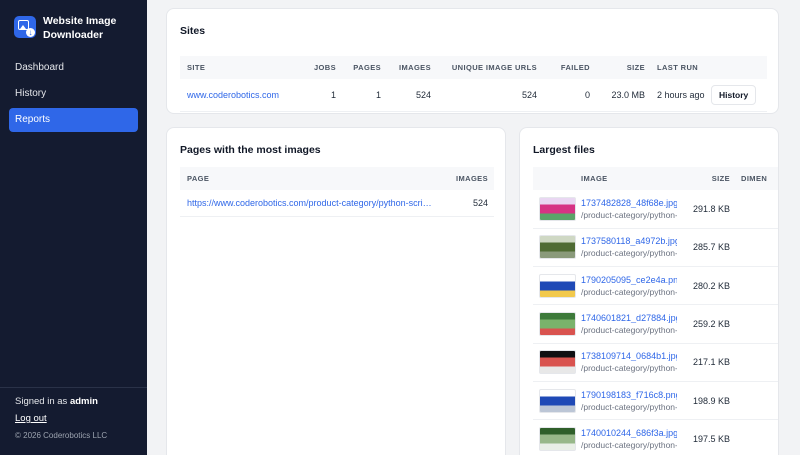 The height and width of the screenshot is (455, 800). What do you see at coordinates (466, 203) in the screenshot?
I see `page-images-value: 524` at bounding box center [466, 203].